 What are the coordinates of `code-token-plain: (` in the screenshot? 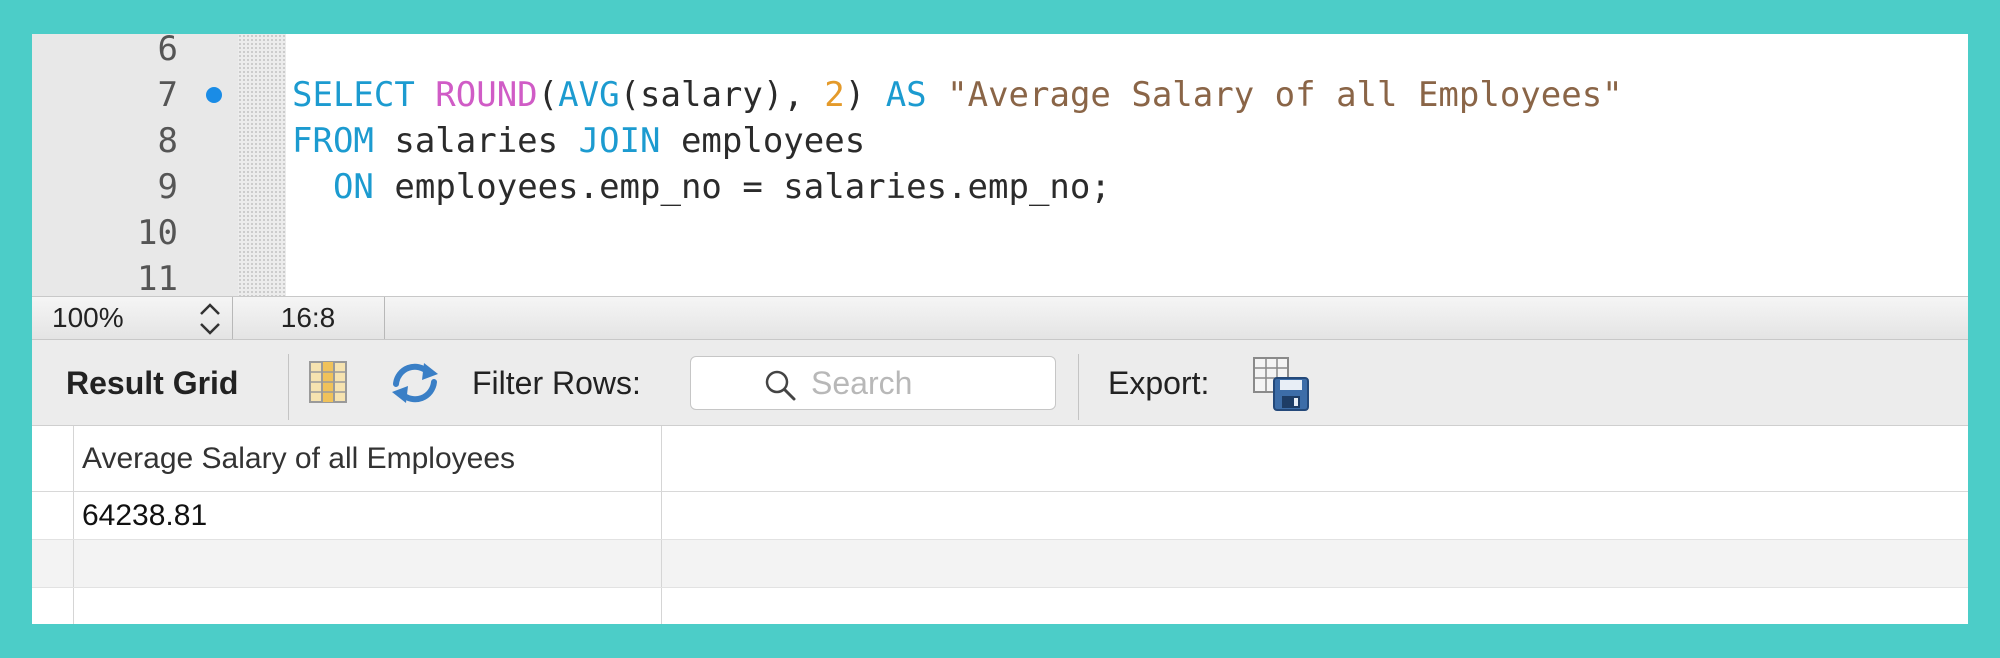 It's located at (548, 95).